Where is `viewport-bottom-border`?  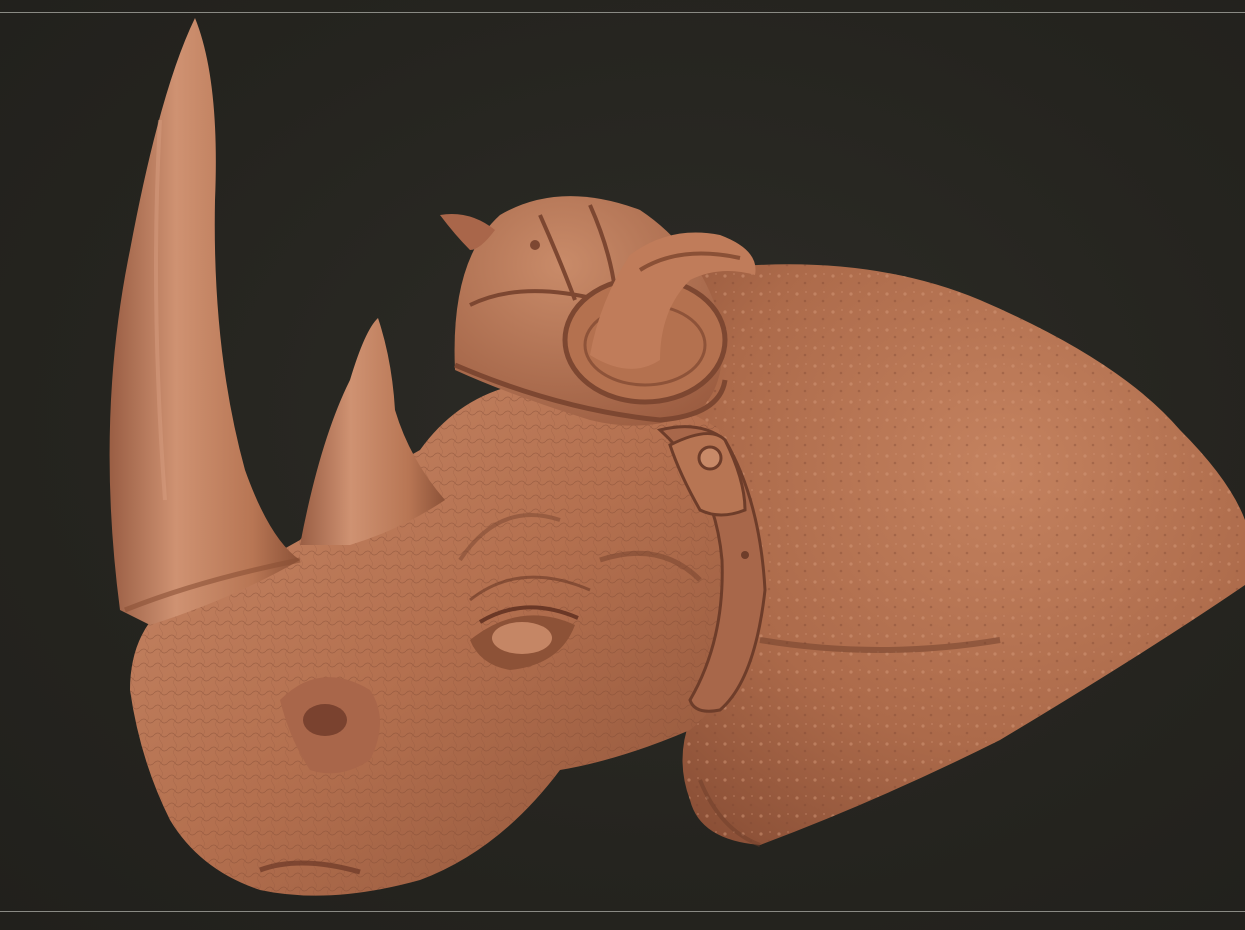 viewport-bottom-border is located at coordinates (622, 911).